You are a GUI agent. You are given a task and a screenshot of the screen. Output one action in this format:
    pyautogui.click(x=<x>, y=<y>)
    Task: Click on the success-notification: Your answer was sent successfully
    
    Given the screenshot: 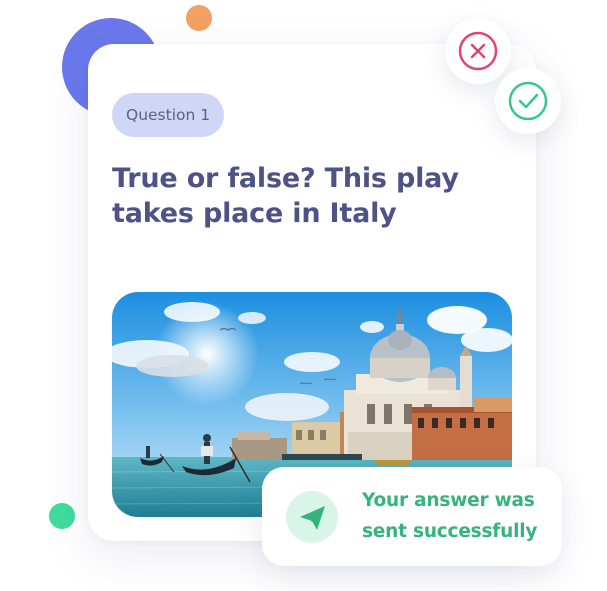 What is the action you would take?
    pyautogui.click(x=412, y=516)
    